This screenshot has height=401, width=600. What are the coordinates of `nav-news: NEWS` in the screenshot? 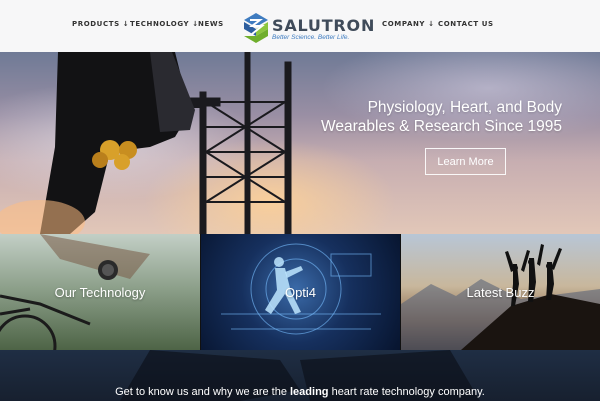 It's located at (211, 24).